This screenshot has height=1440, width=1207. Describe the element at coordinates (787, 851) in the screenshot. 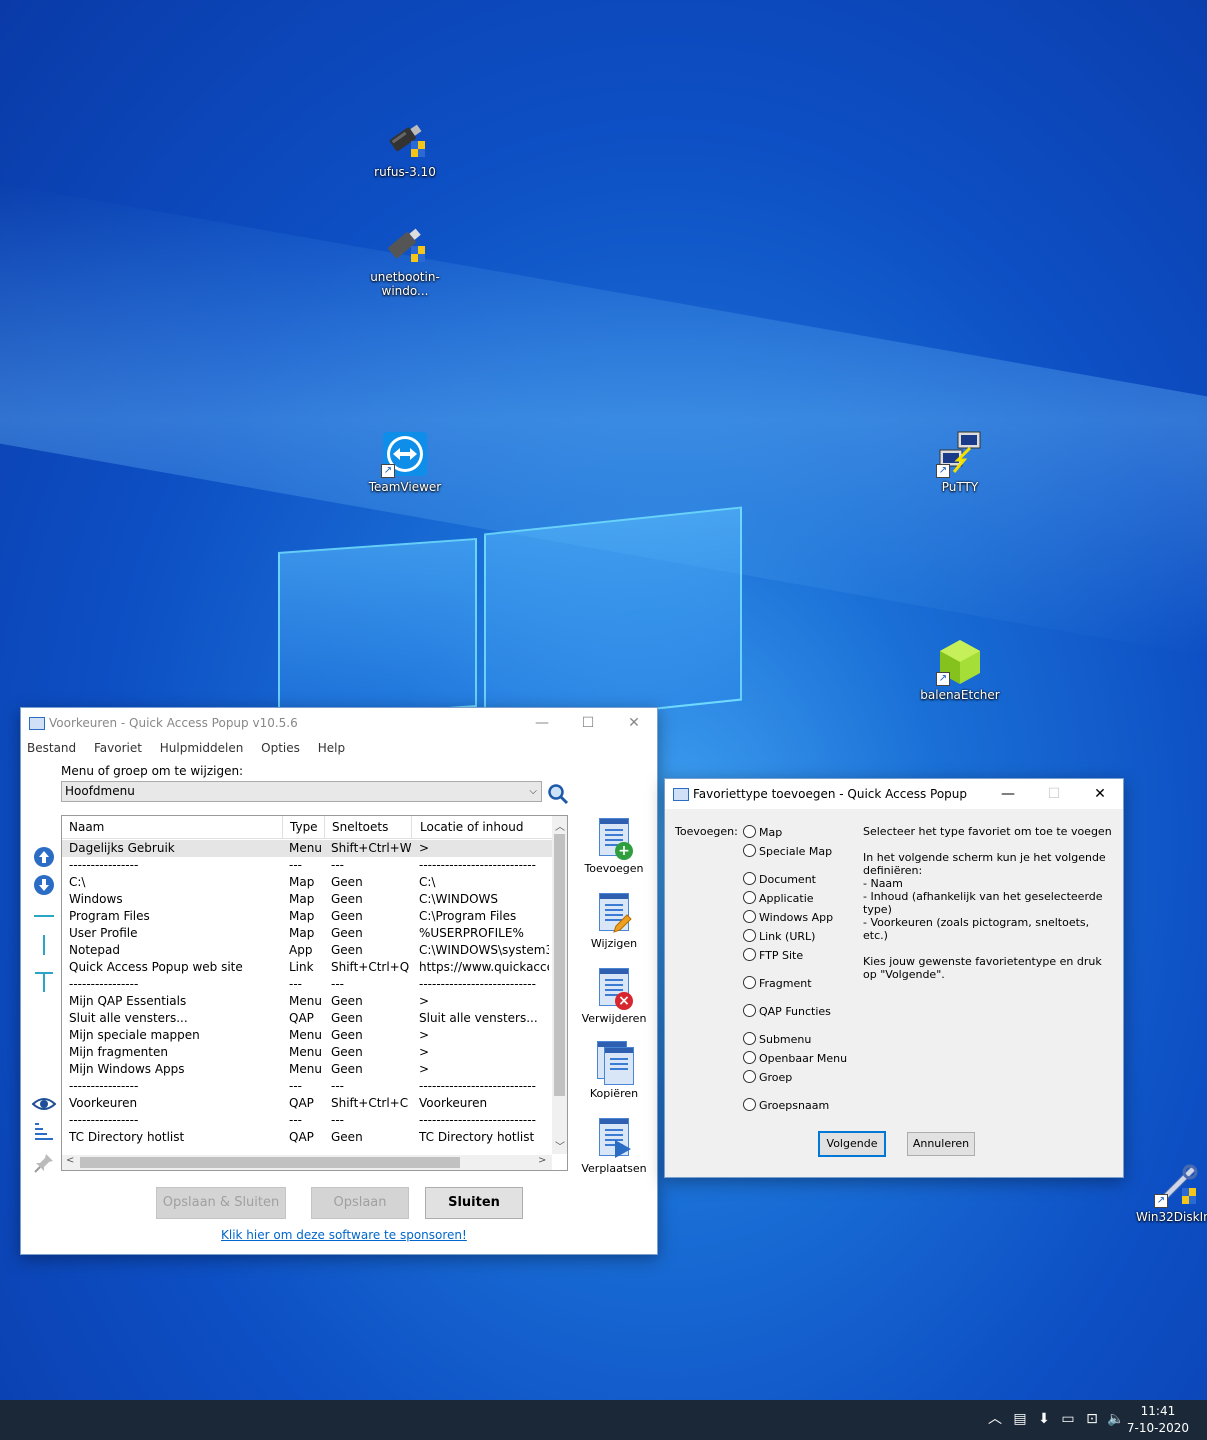

I see `radio-speciale-map: Speciale Map` at that location.